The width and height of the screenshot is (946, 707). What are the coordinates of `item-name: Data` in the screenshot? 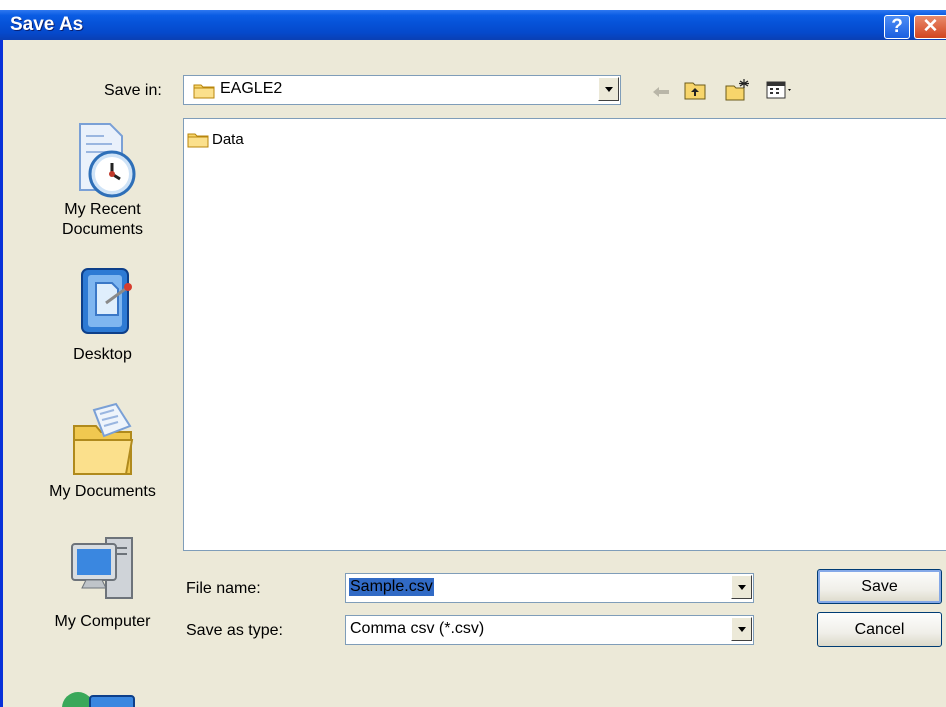 It's located at (228, 139).